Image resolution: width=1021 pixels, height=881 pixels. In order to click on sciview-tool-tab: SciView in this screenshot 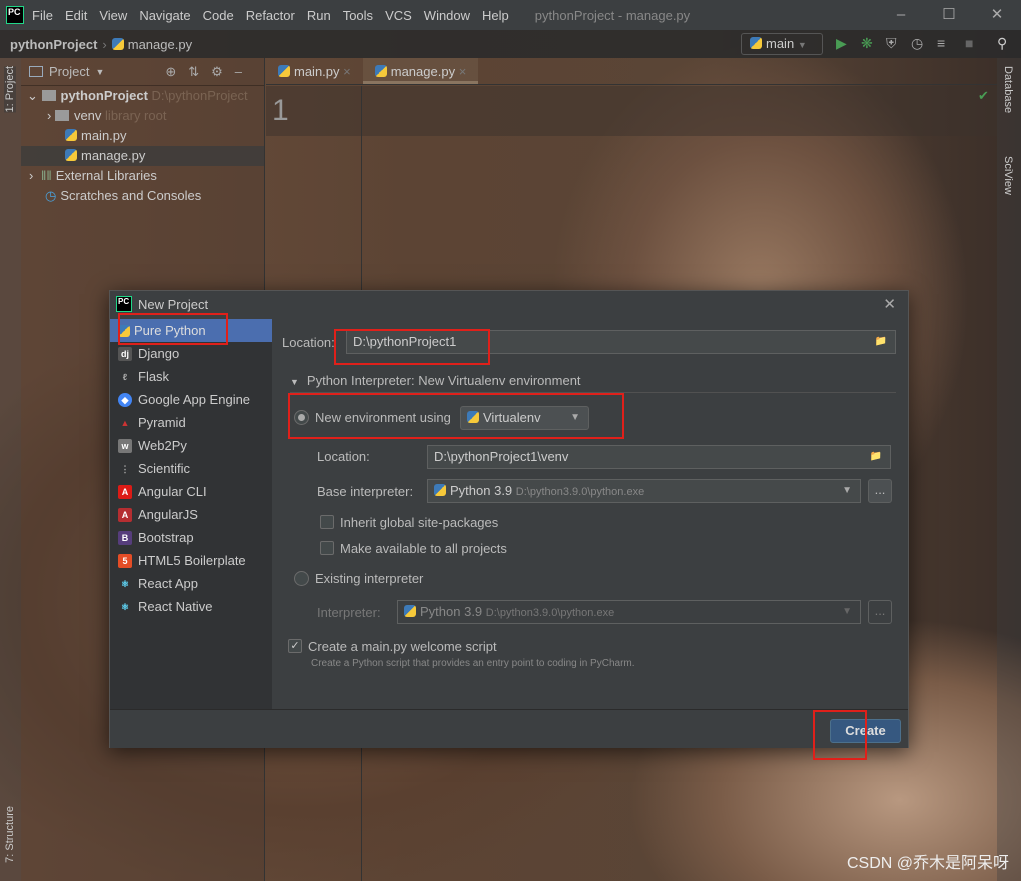, I will do `click(1008, 175)`.